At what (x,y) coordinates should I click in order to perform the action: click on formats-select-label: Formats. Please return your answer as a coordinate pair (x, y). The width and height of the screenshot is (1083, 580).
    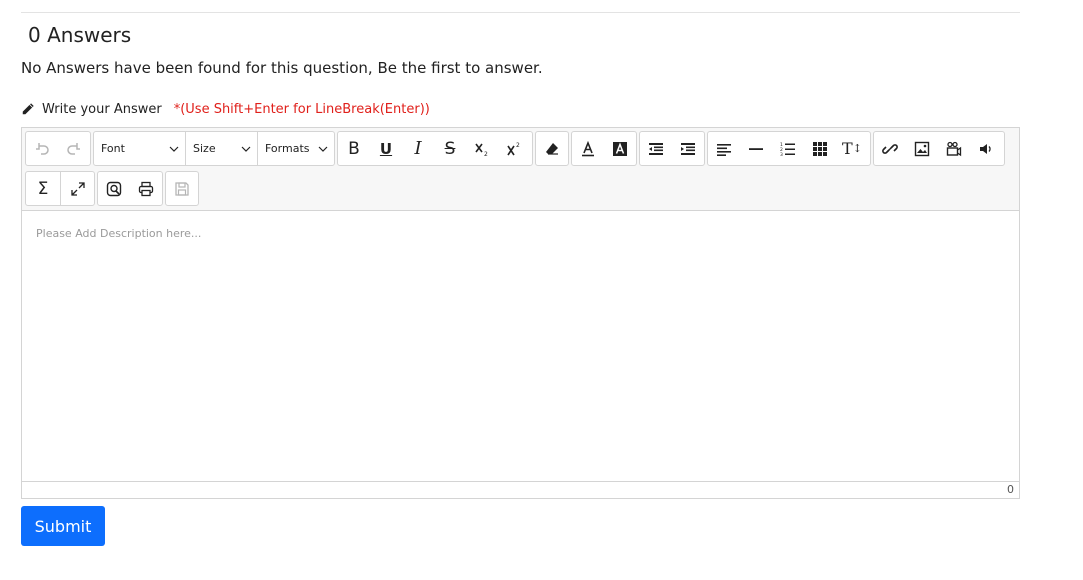
    Looking at the image, I should click on (287, 148).